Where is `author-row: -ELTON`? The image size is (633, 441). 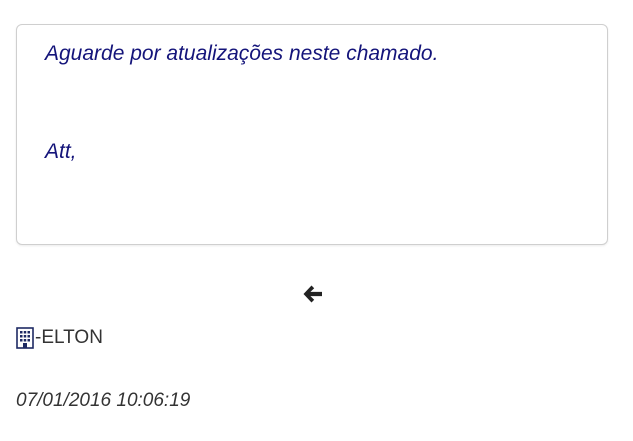
author-row: -ELTON is located at coordinates (59, 338).